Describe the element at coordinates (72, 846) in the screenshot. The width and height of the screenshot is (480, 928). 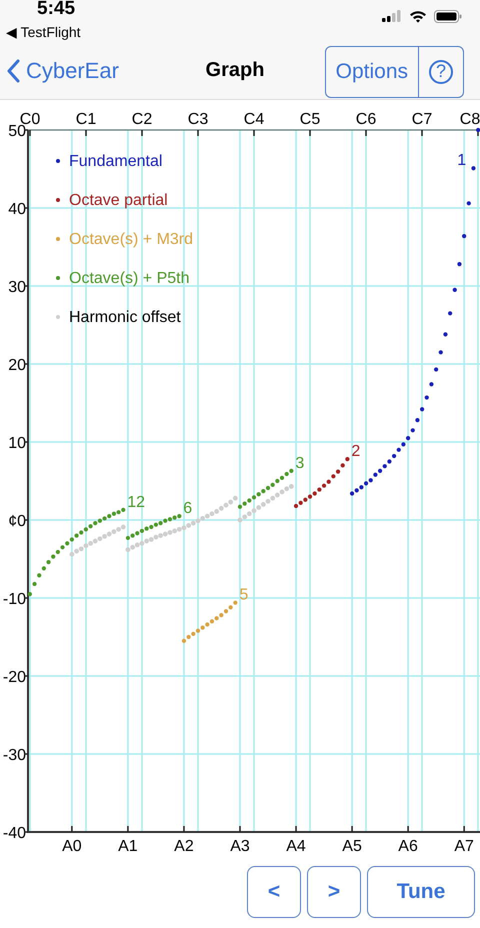
I see `x-axis-label: A0` at that location.